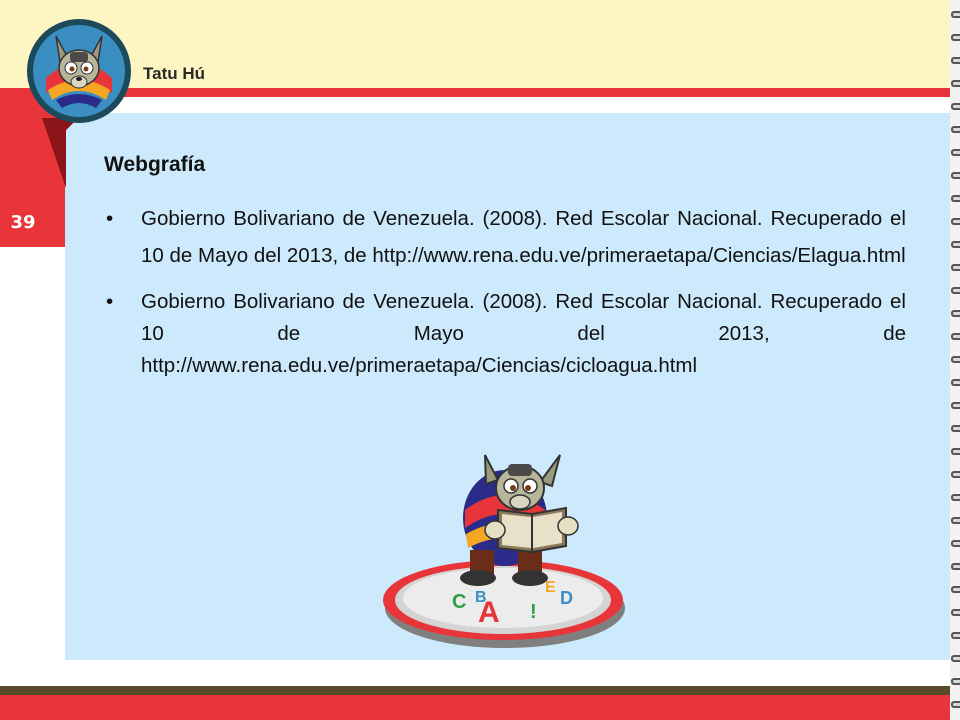  I want to click on armadillo-logo-icon, so click(79, 71).